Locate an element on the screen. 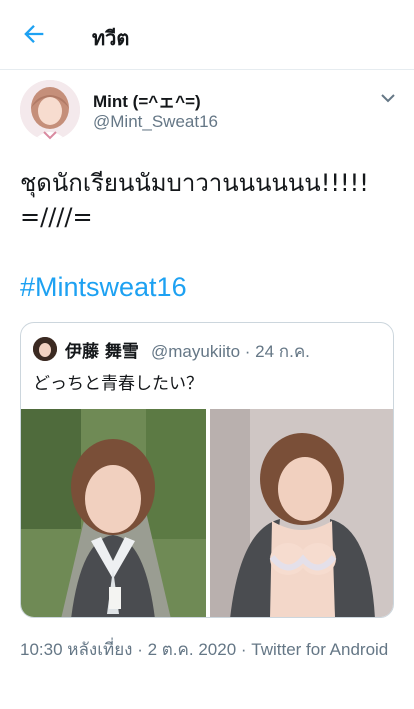 The width and height of the screenshot is (414, 709). author-avatar is located at coordinates (50, 110).